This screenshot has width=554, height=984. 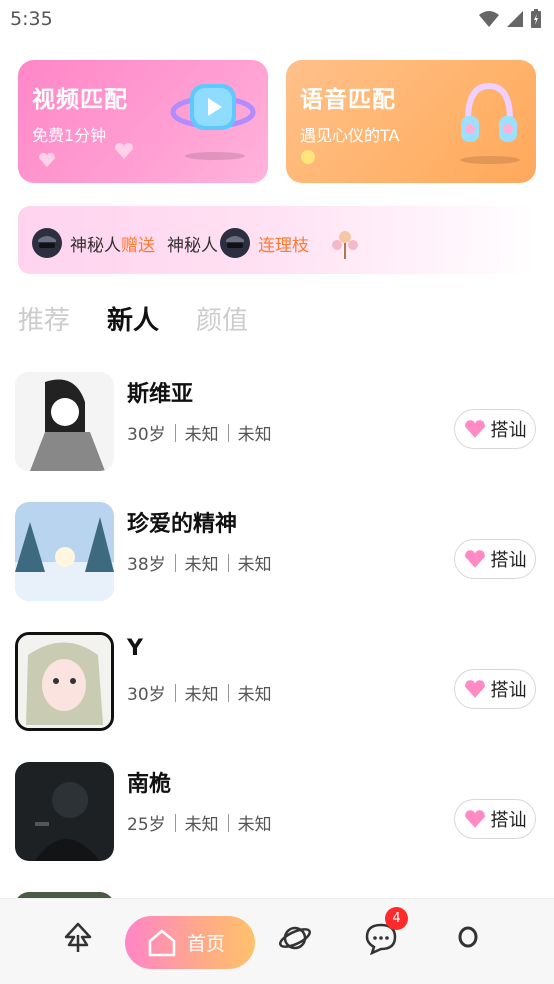 I want to click on user-name: 珍爱的精神, so click(x=182, y=524).